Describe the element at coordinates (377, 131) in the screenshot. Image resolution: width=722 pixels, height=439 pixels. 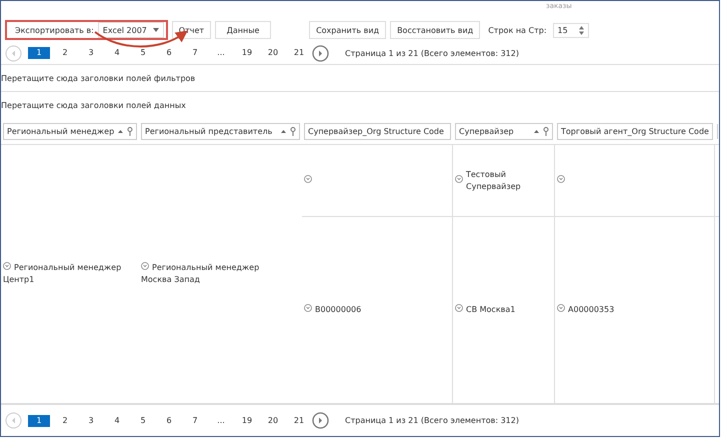
I see `column-header: Супервайзер_Org Structure Code` at that location.